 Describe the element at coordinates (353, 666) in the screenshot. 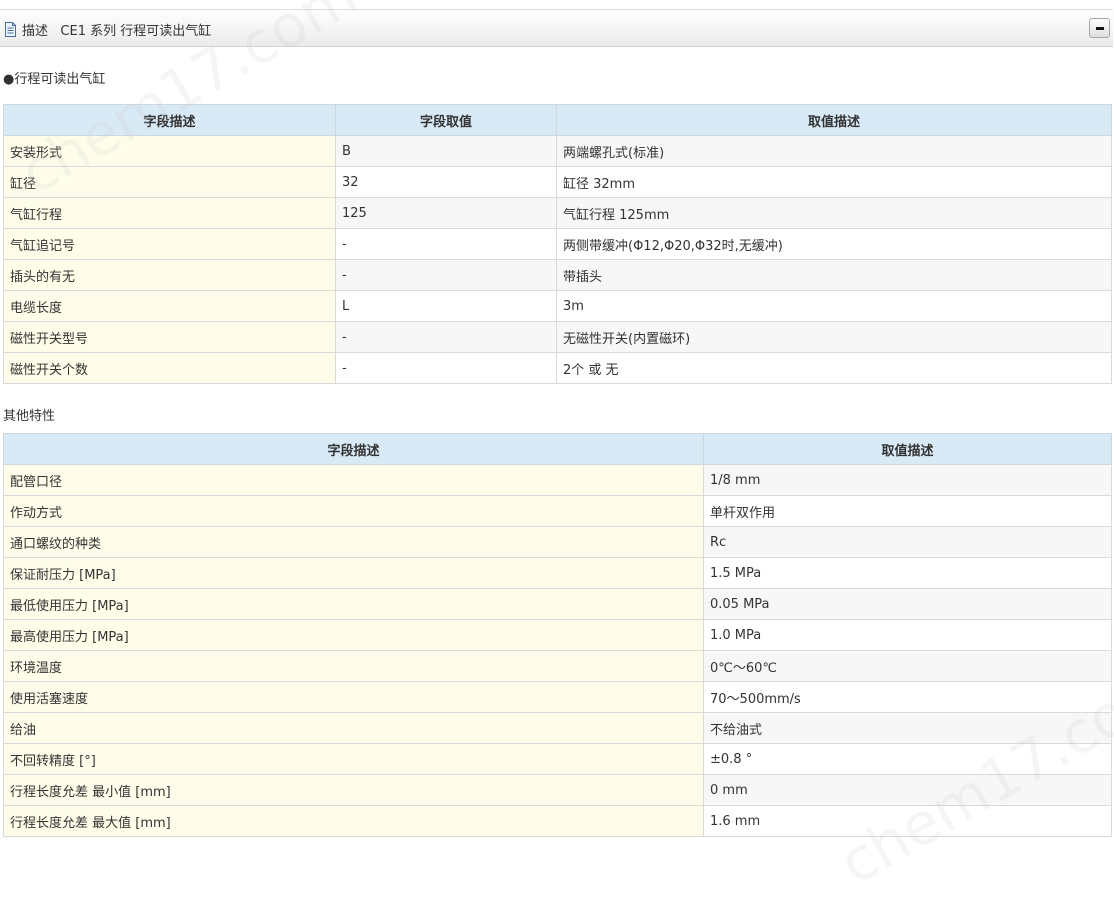

I see `field-name-cell: 环境温度` at that location.